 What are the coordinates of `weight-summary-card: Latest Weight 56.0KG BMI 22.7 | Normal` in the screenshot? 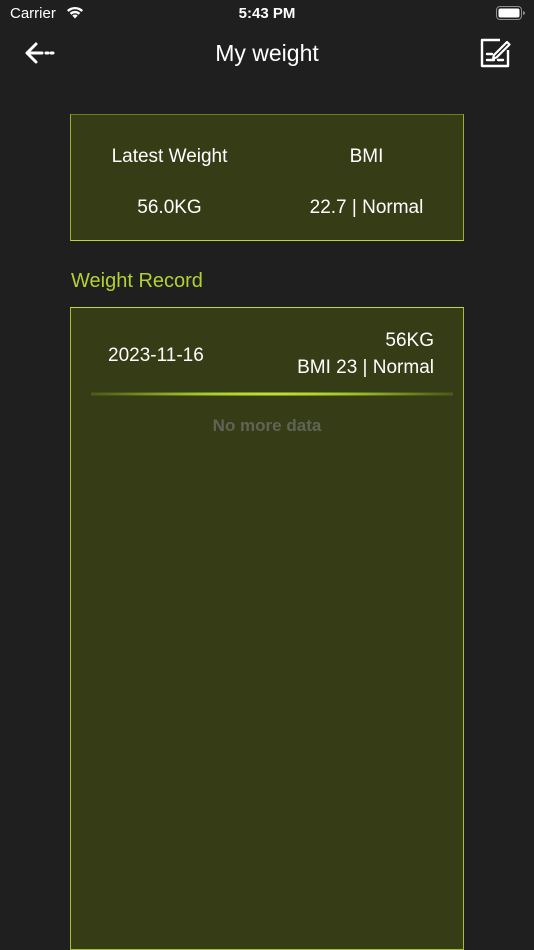 It's located at (267, 177).